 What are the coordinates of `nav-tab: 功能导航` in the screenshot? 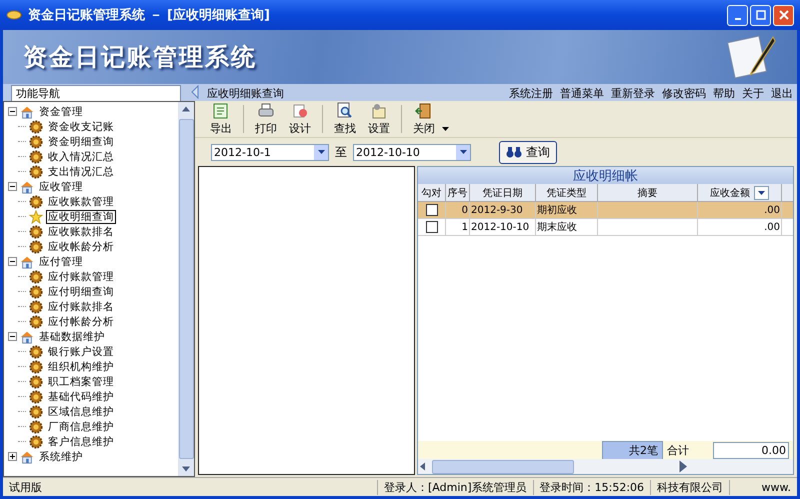 It's located at (96, 93).